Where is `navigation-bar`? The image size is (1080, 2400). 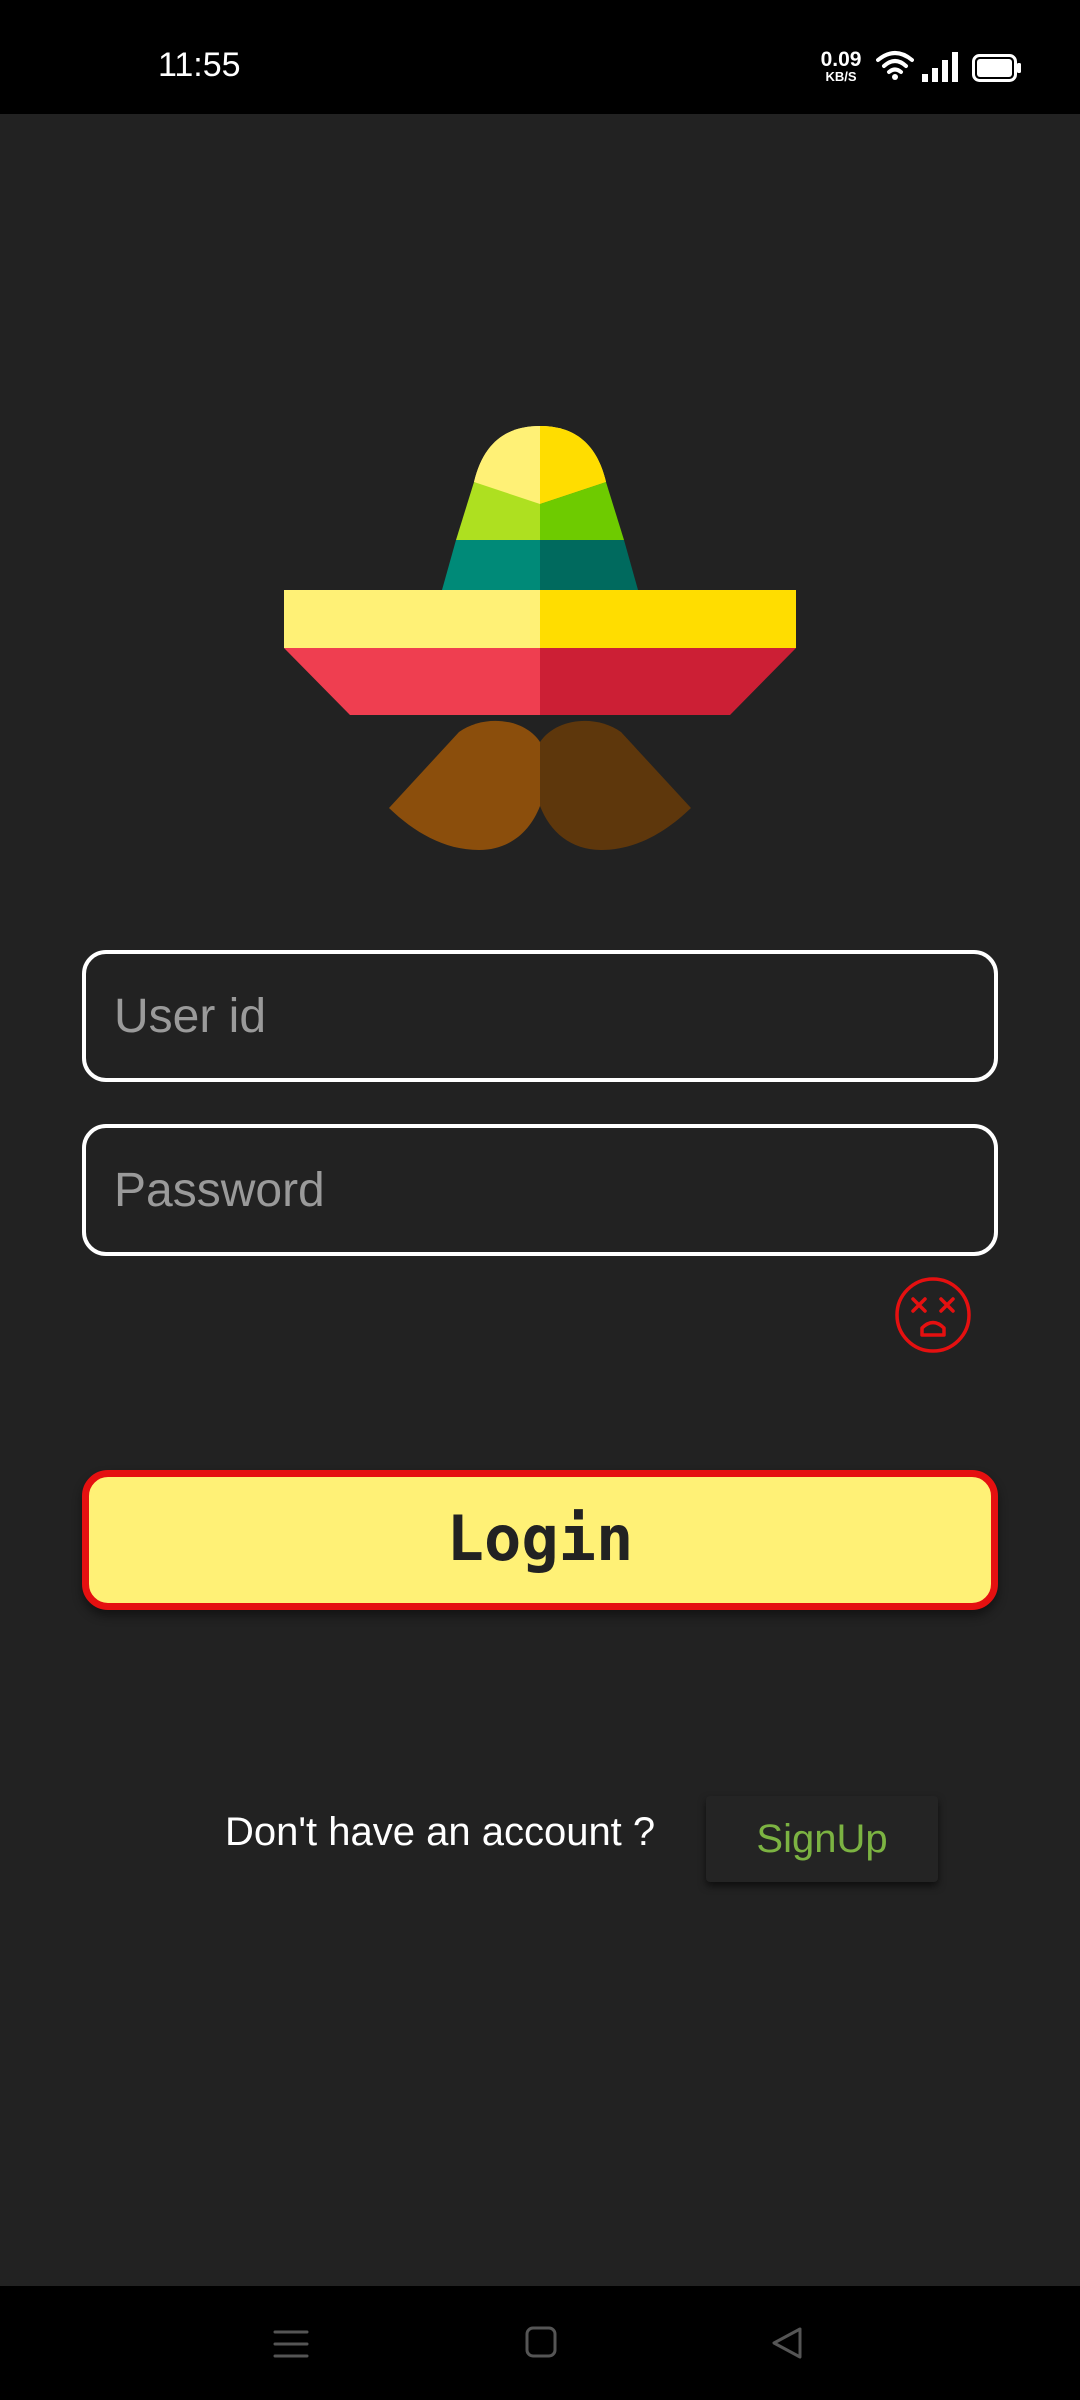 navigation-bar is located at coordinates (540, 2343).